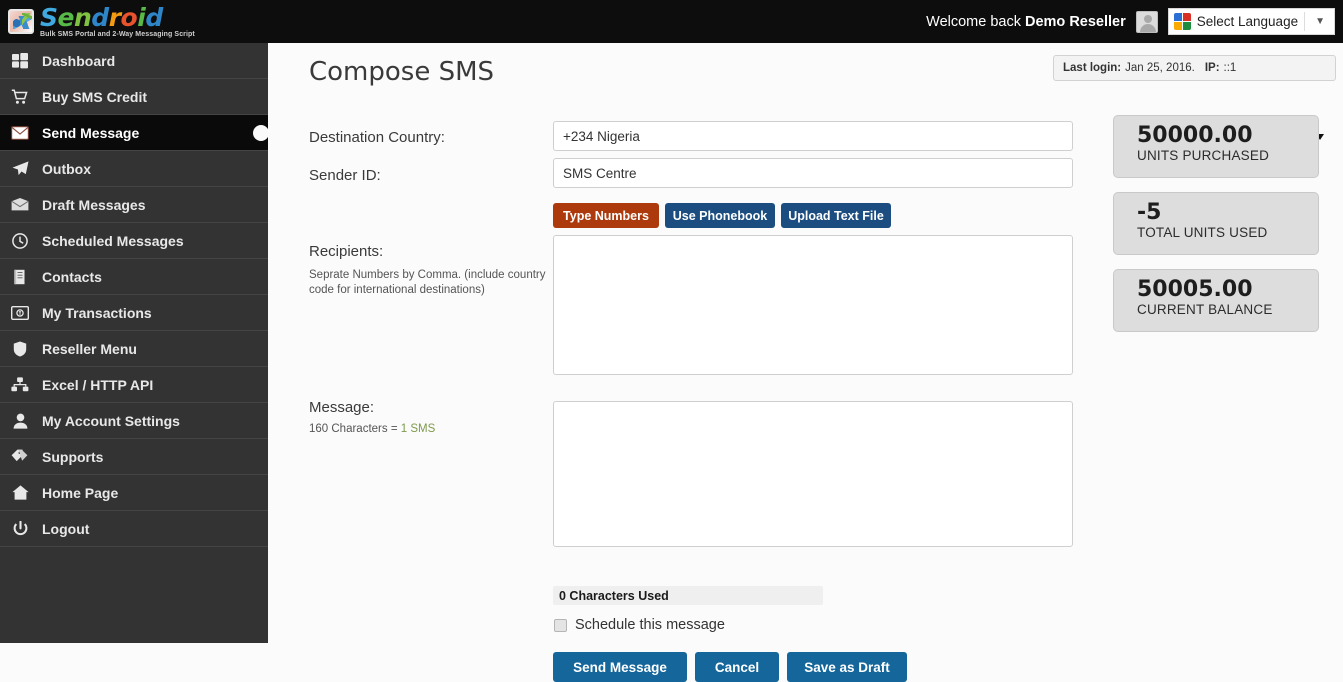  I want to click on sitemap-icon, so click(20, 385).